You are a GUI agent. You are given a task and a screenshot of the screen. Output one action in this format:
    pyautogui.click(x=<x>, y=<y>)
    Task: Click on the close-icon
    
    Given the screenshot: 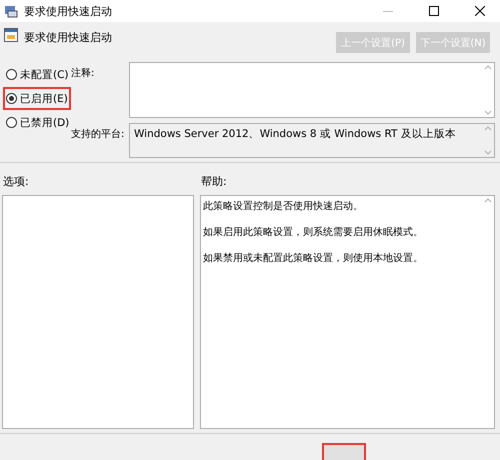 What is the action you would take?
    pyautogui.click(x=480, y=11)
    